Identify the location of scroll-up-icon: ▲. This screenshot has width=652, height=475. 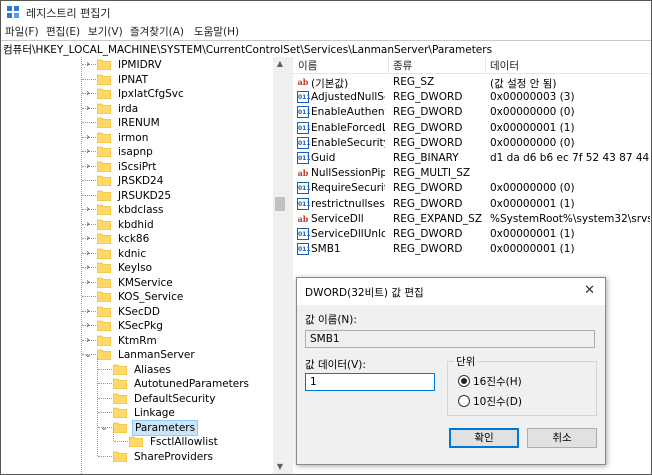
(280, 64).